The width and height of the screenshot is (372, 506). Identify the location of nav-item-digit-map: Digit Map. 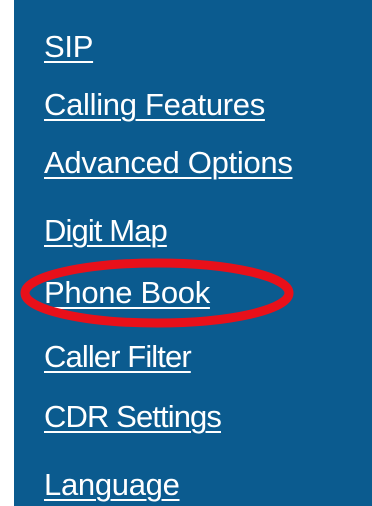
(106, 231).